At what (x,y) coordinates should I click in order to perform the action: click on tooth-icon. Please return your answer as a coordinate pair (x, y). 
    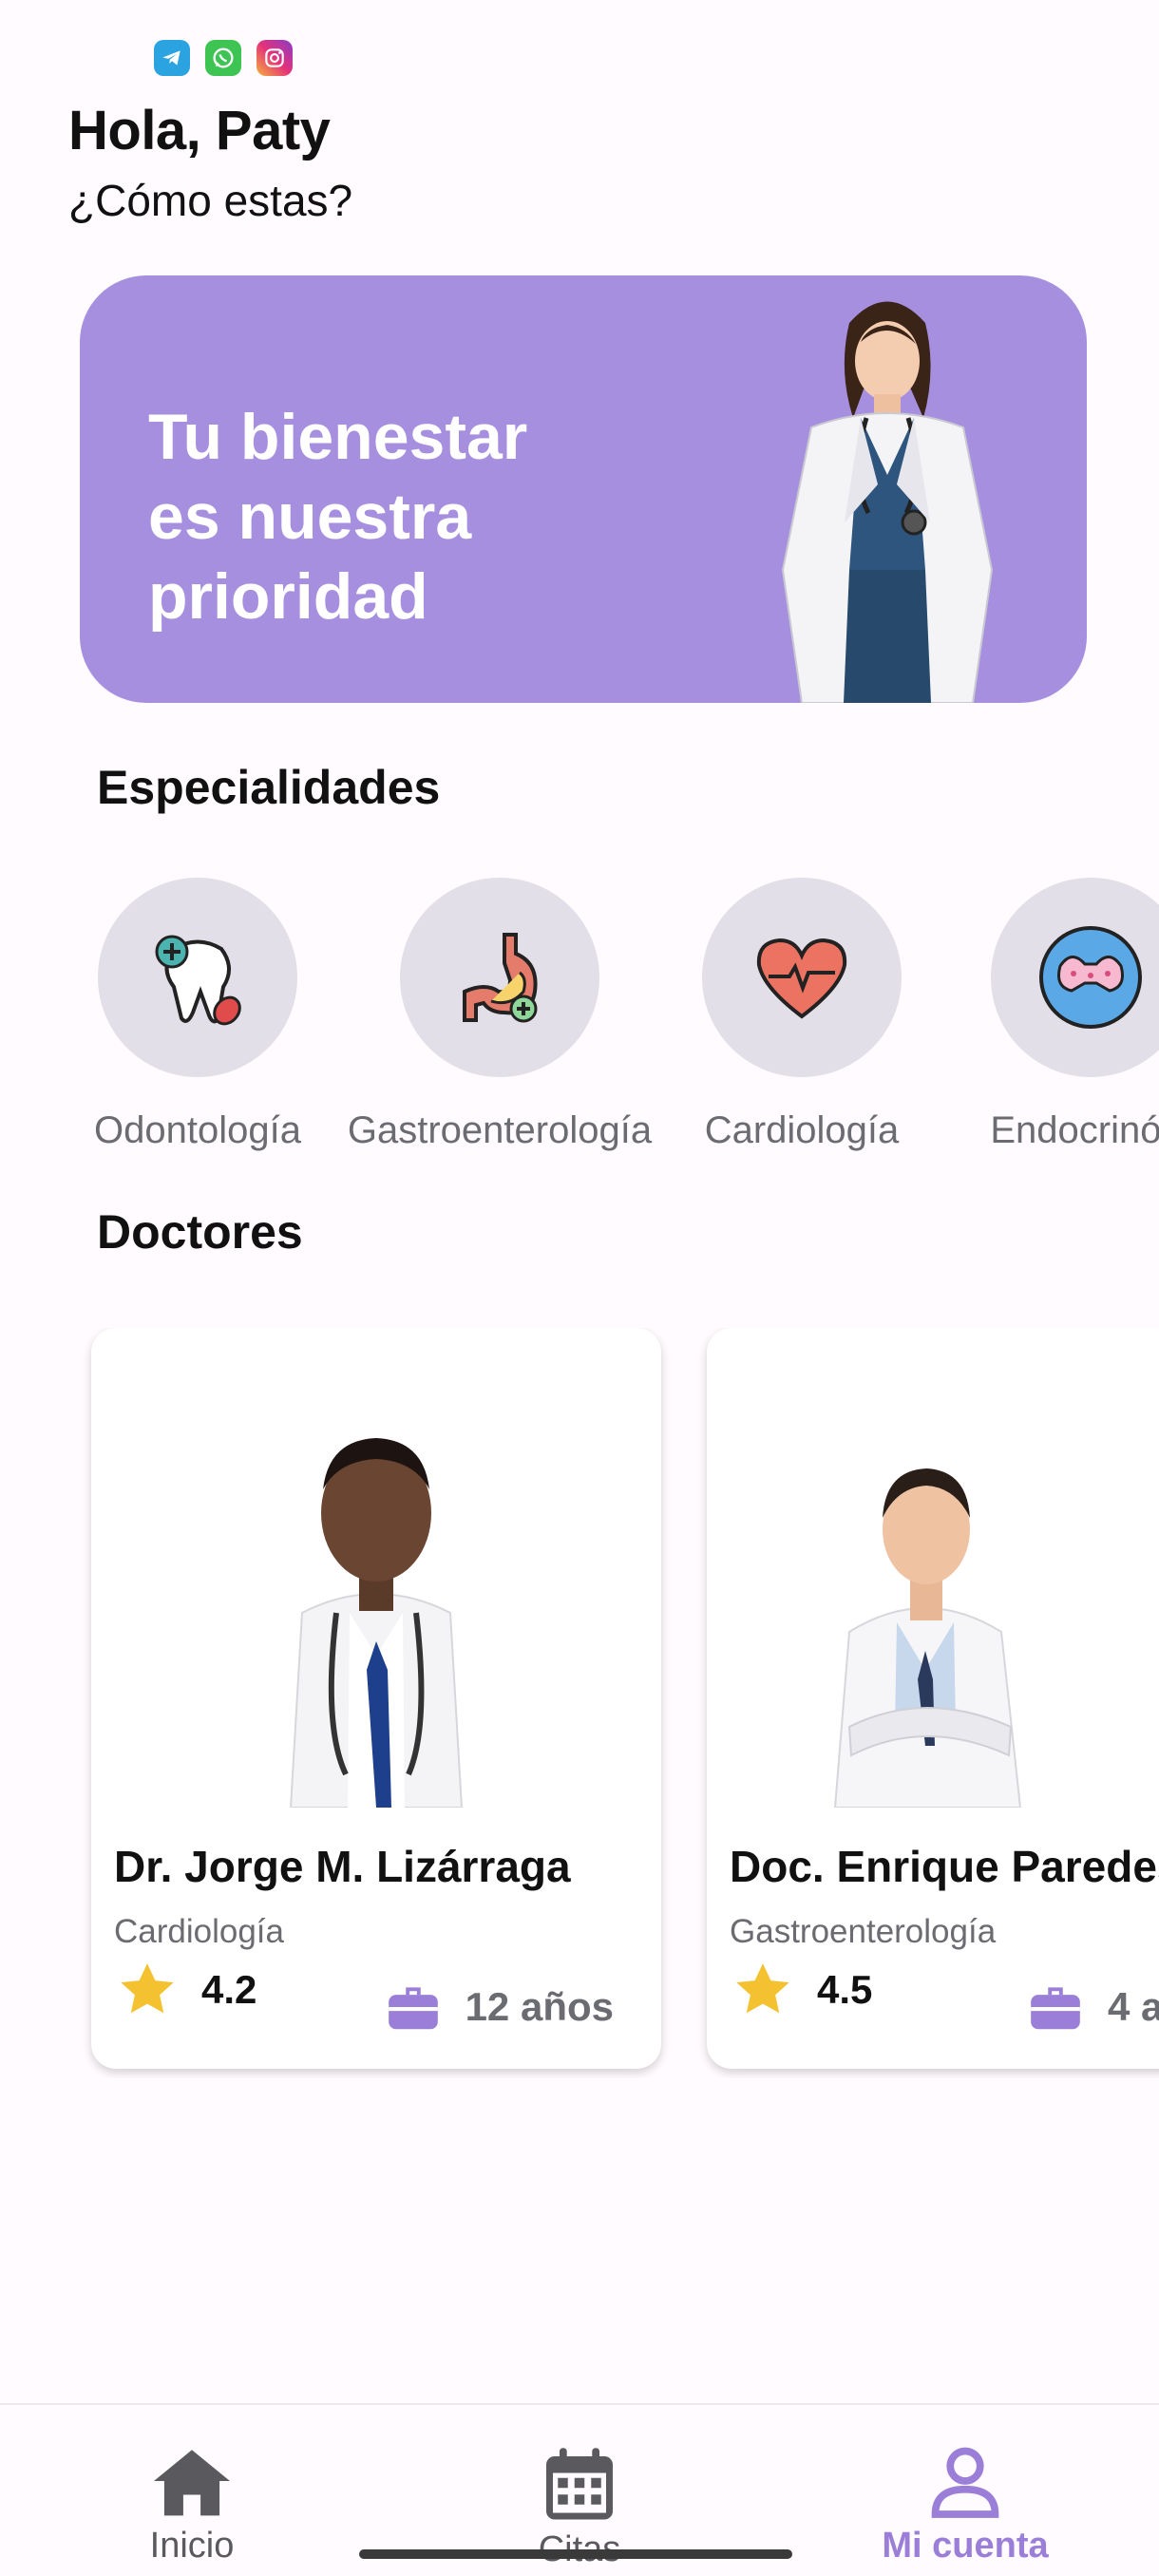
    Looking at the image, I should click on (198, 980).